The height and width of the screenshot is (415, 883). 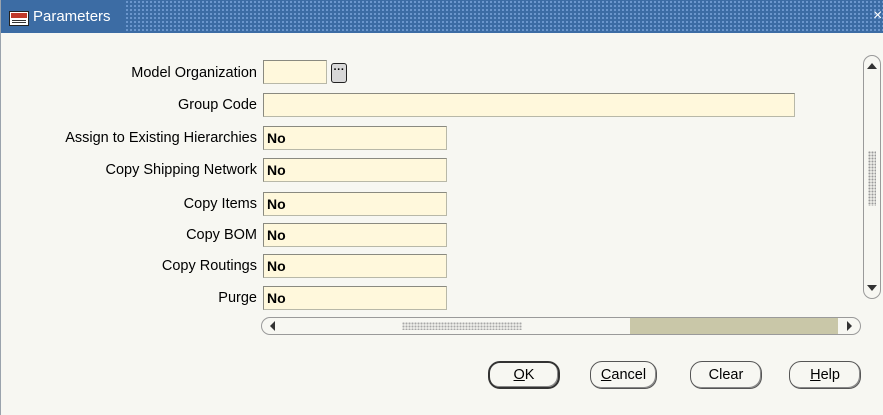 I want to click on assign-hierarchies-label: Assign to Existing Hierarchies, so click(x=161, y=138).